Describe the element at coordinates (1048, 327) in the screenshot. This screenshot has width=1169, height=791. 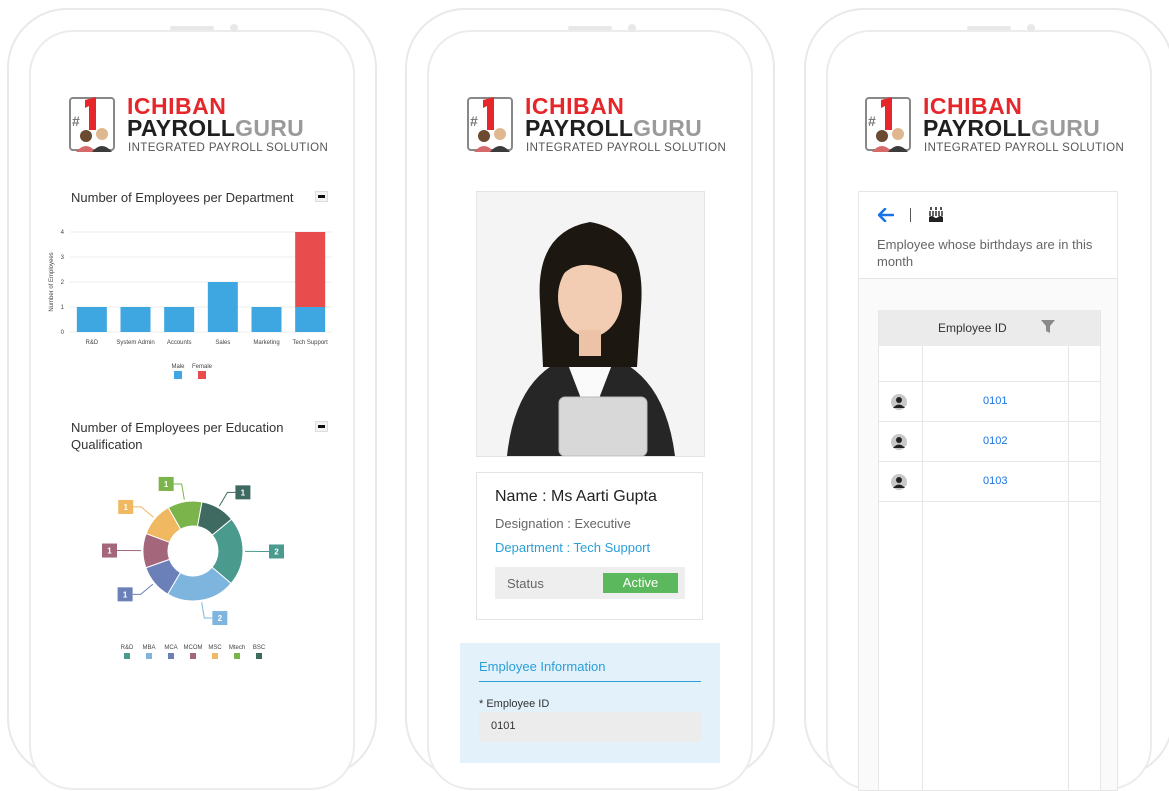
I see `filter-icon` at that location.